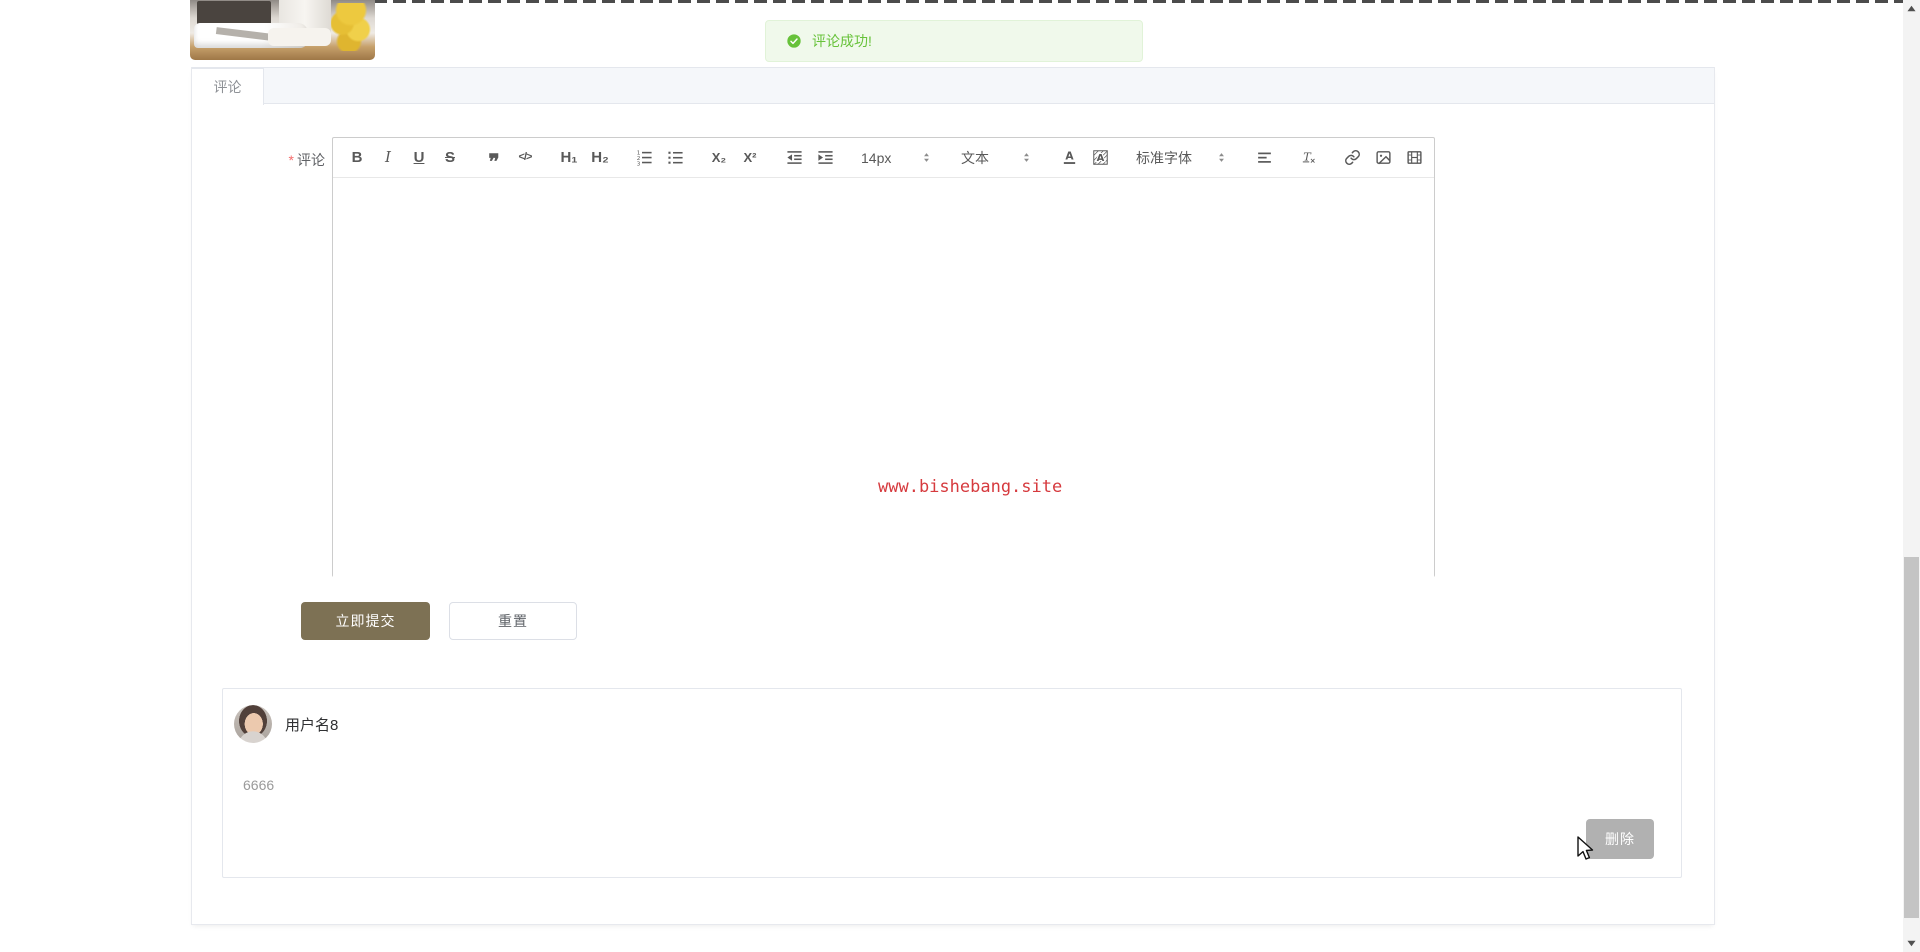 This screenshot has height=952, width=1920. Describe the element at coordinates (997, 158) in the screenshot. I see `paragraph-type-select: 文本` at that location.